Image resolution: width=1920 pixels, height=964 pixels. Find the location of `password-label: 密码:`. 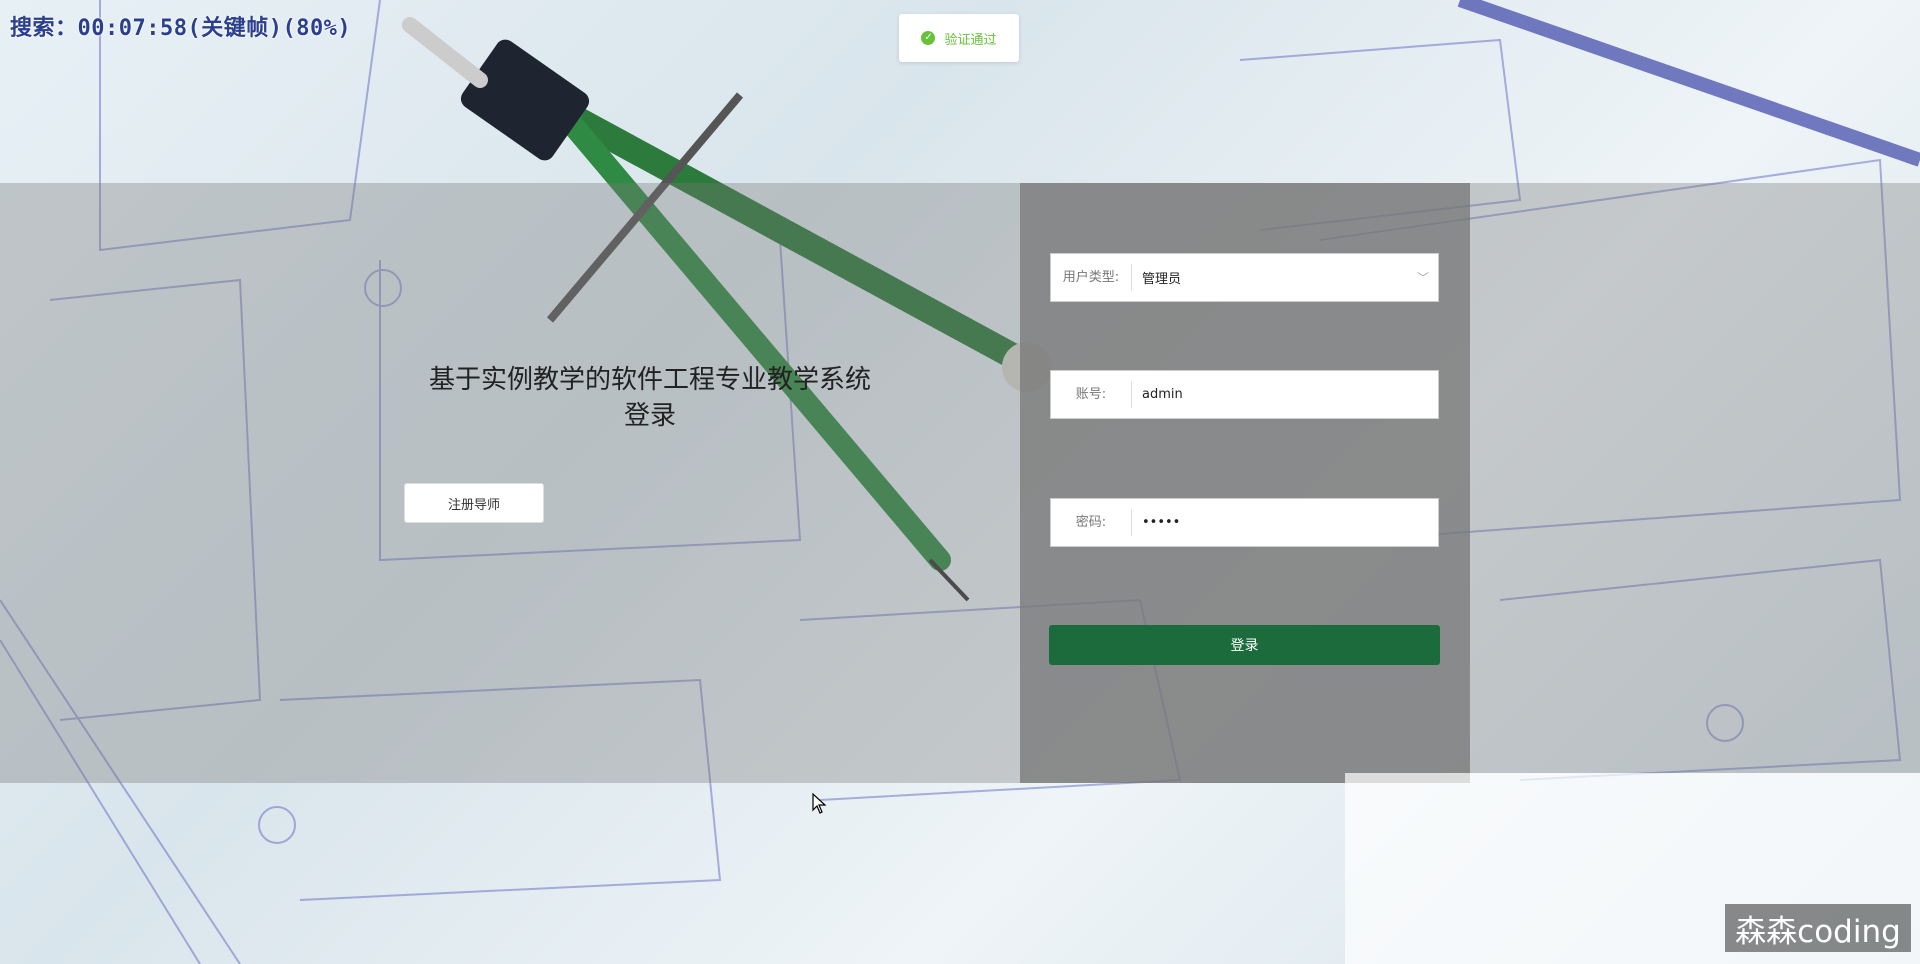

password-label: 密码: is located at coordinates (1091, 522).